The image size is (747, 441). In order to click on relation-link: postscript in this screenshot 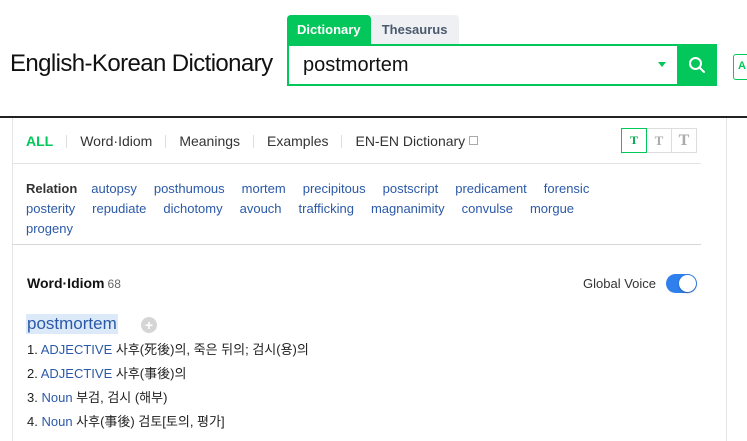, I will do `click(411, 189)`.